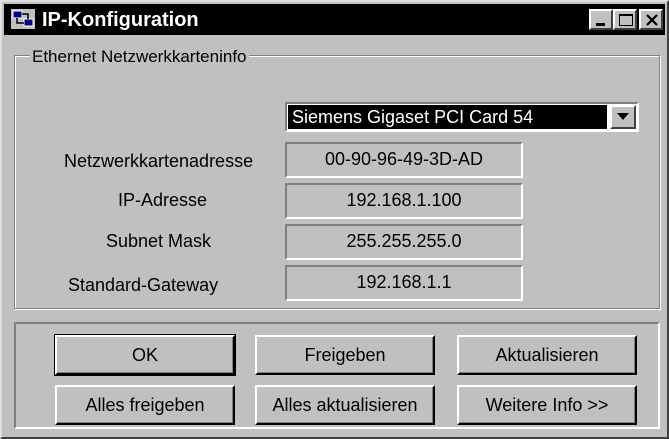  Describe the element at coordinates (334, 19) in the screenshot. I see `title-bar: IP-Konfiguration` at that location.